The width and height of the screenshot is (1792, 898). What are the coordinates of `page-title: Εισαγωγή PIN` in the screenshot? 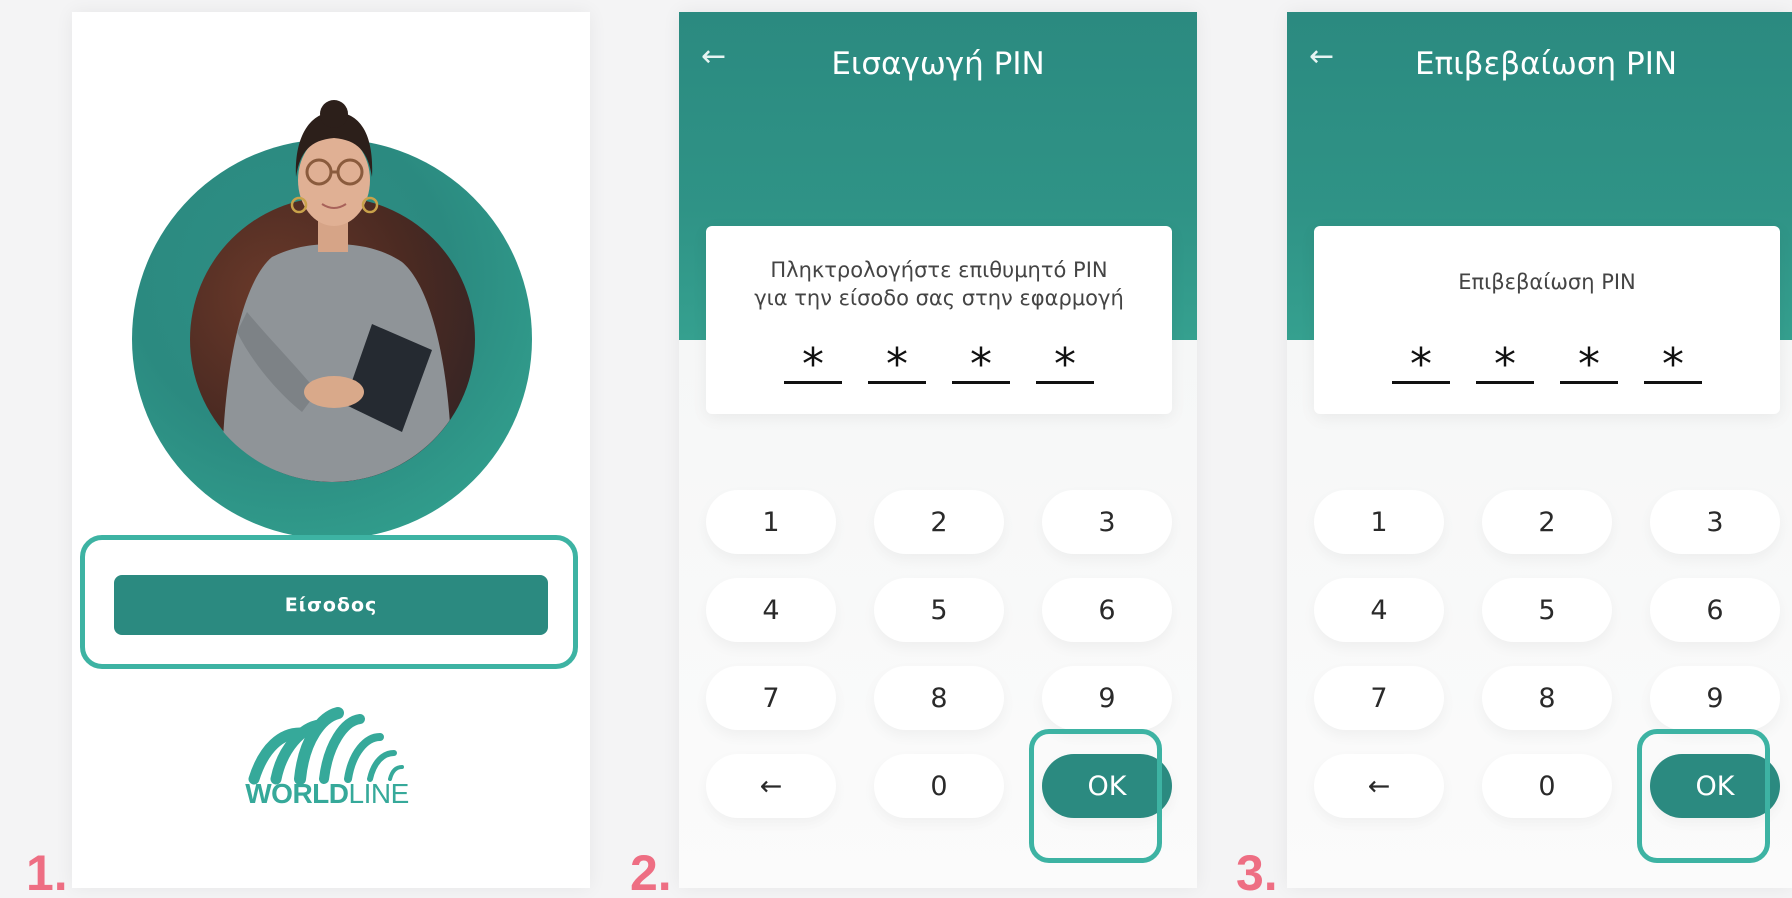 It's located at (938, 64).